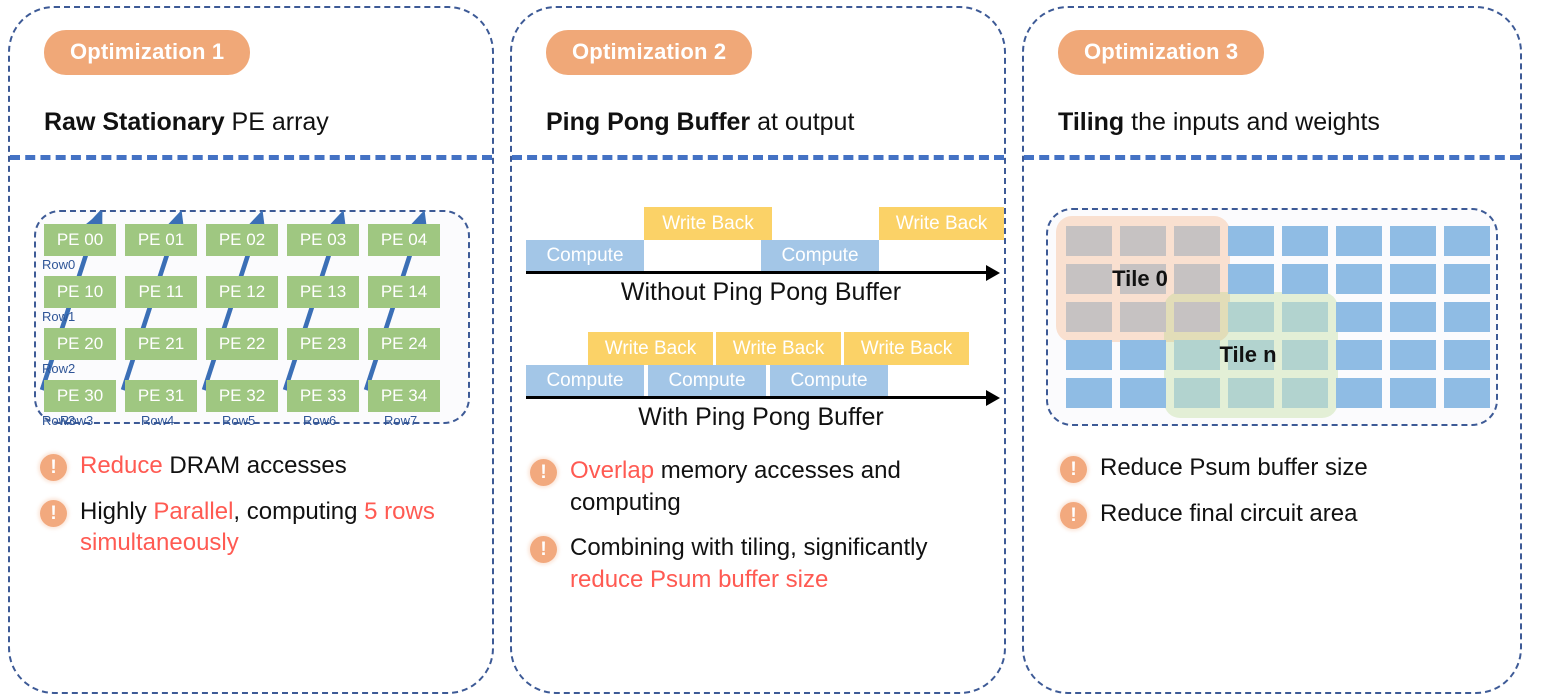 This screenshot has height=700, width=1548. Describe the element at coordinates (1248, 354) in the screenshot. I see `tile-n-label: Tile n` at that location.